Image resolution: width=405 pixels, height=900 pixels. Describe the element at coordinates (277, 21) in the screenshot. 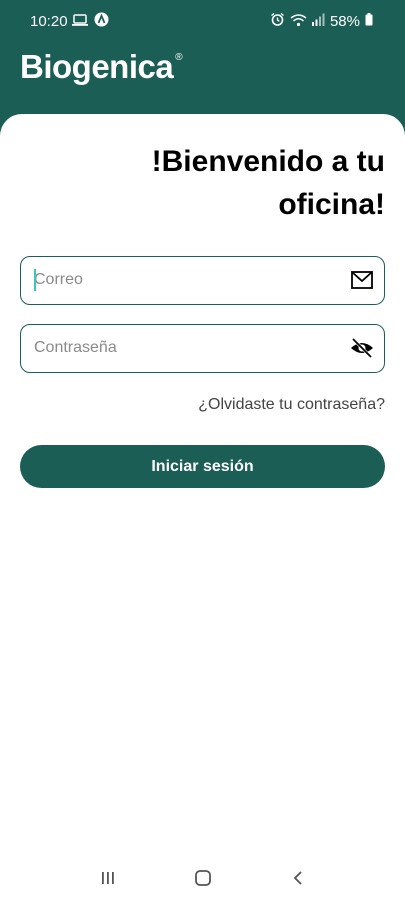

I see `alarm-icon` at that location.